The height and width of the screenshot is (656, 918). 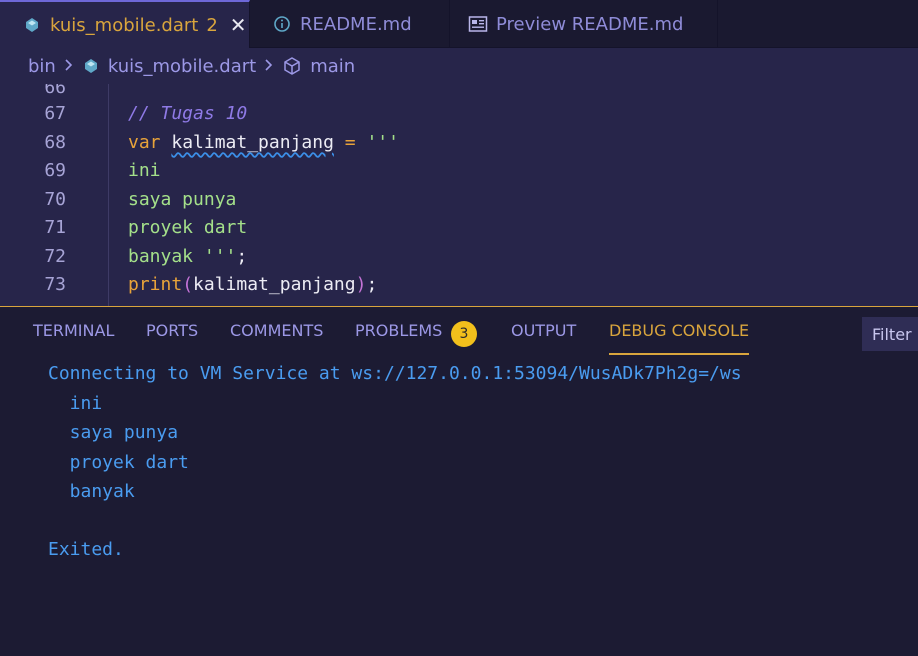 I want to click on filter-input: Filter (, so click(x=890, y=334).